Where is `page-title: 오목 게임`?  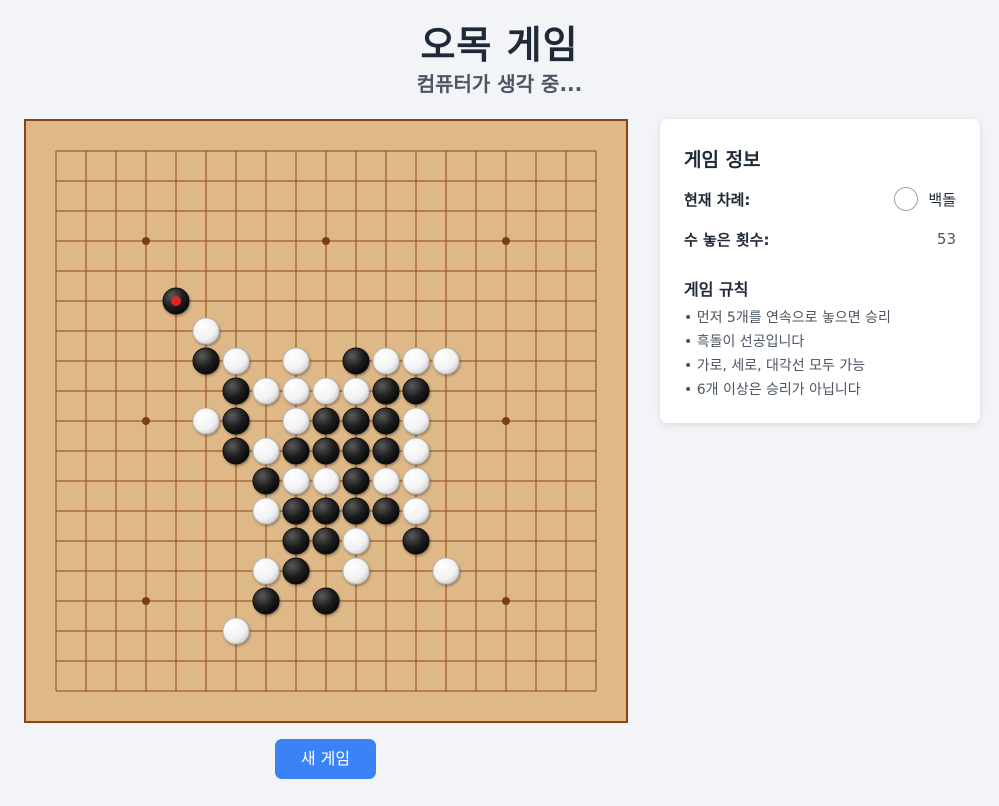 page-title: 오목 게임 is located at coordinates (499, 45).